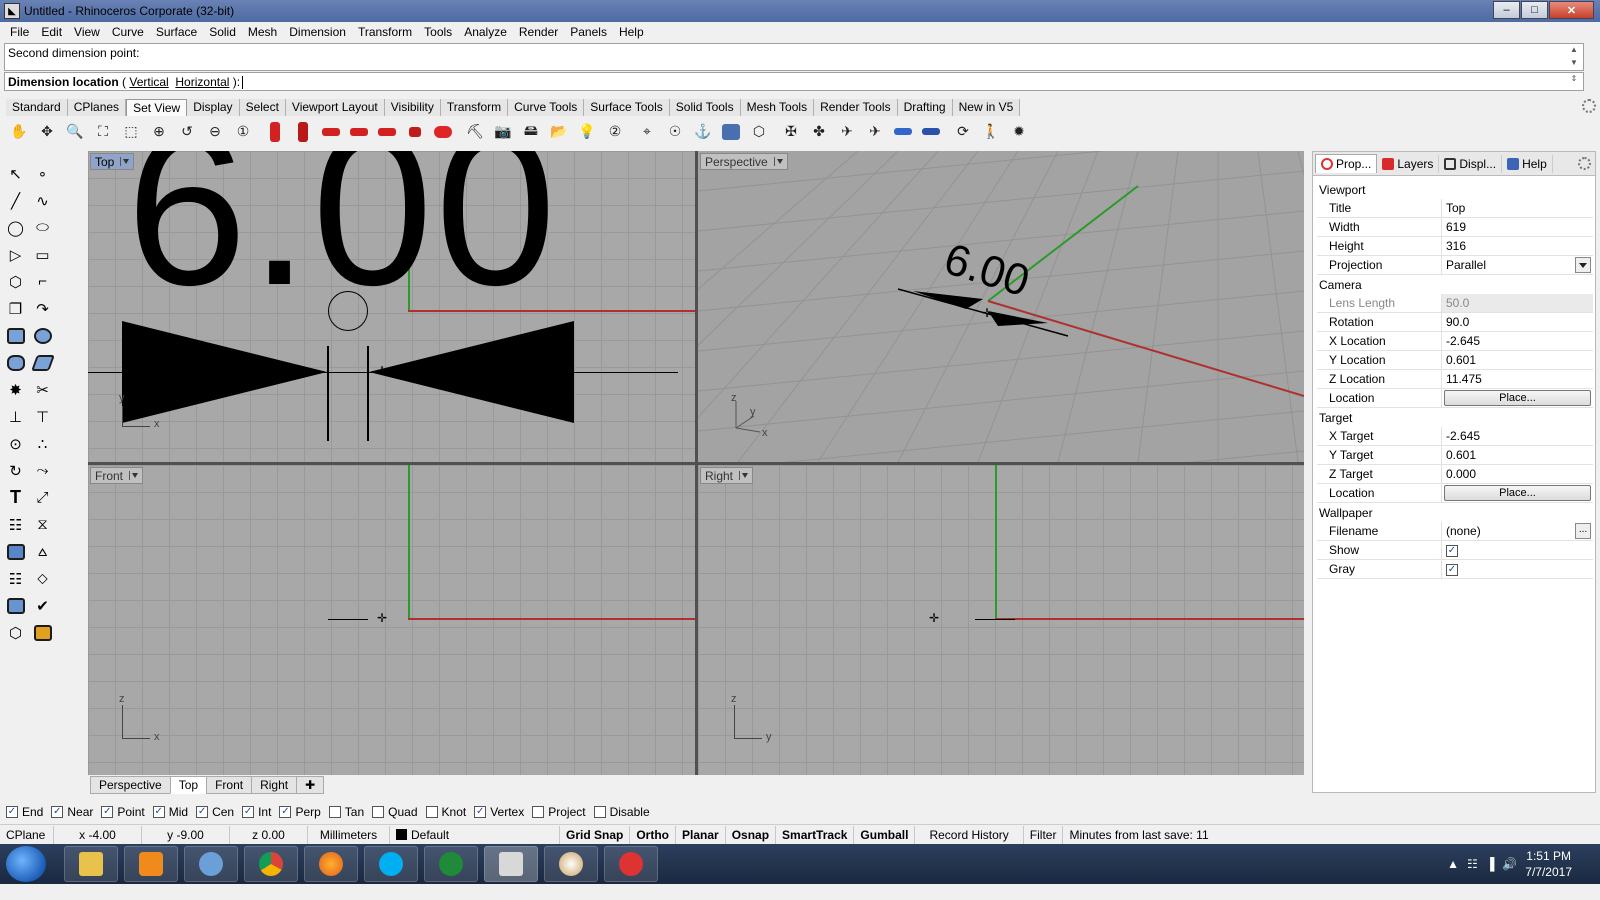 The width and height of the screenshot is (1600, 900). I want to click on prop-width-value: 619, so click(1517, 227).